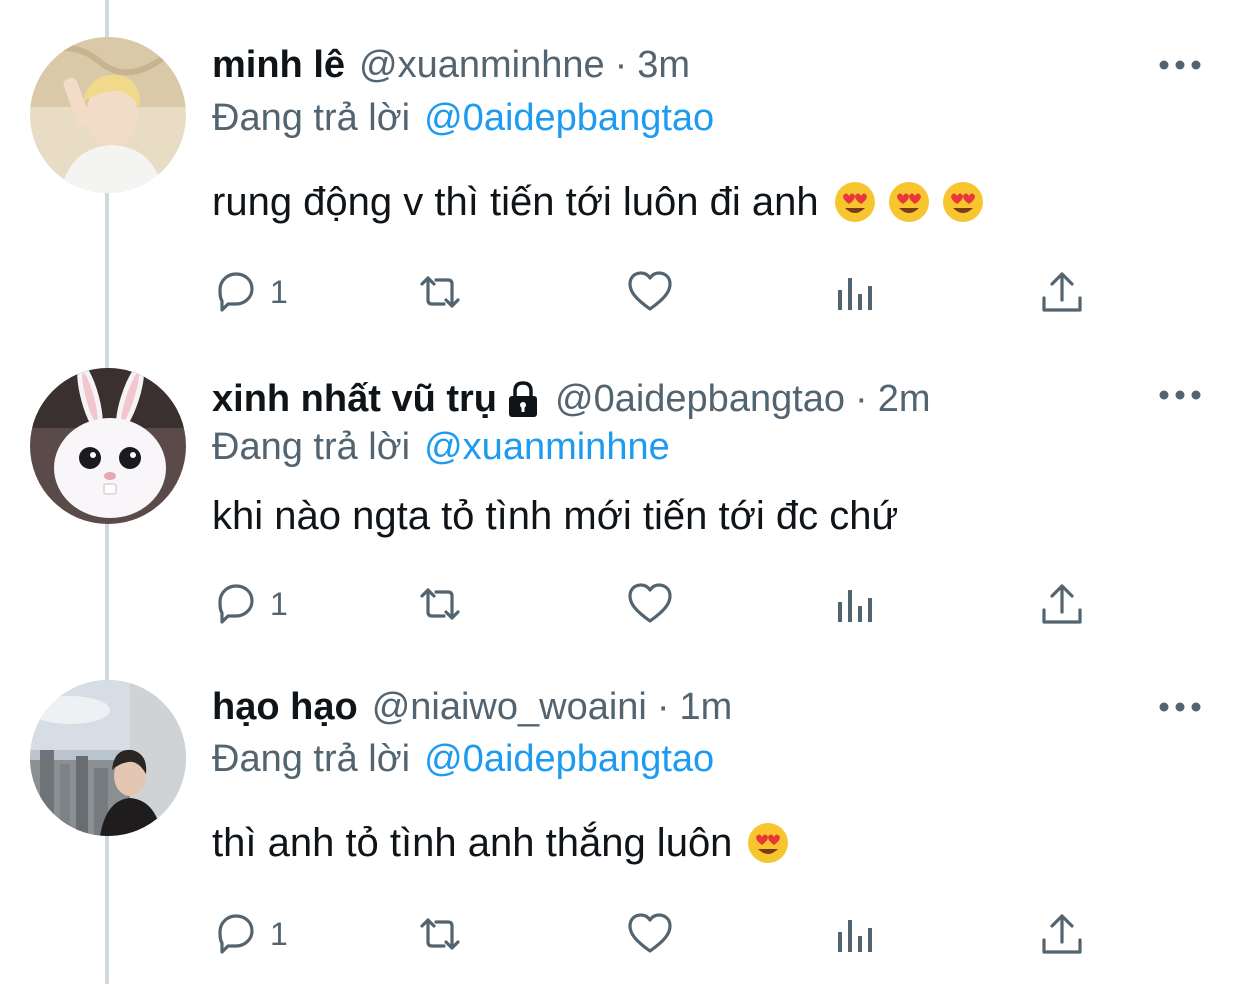 The width and height of the screenshot is (1242, 984). Describe the element at coordinates (472, 842) in the screenshot. I see `tweet-text-content: thì anh tỏ tình anh thắng luôn` at that location.